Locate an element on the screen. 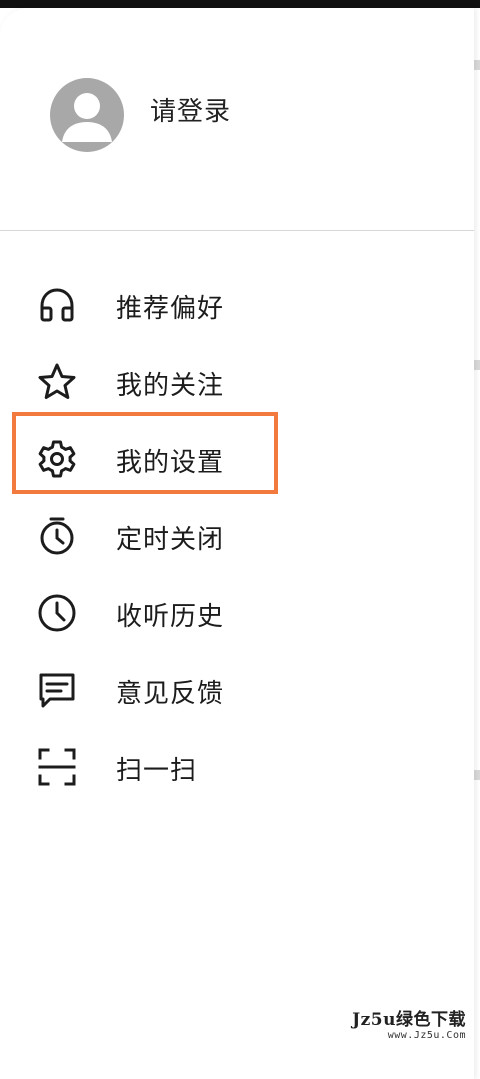  gear-icon is located at coordinates (57, 459).